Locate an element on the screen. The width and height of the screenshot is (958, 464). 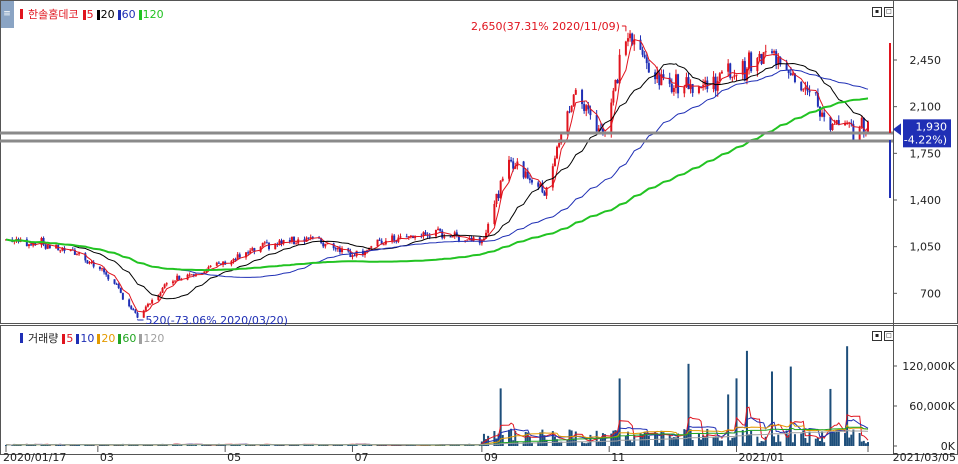
y-tick-label: 2,100 is located at coordinates (926, 107).